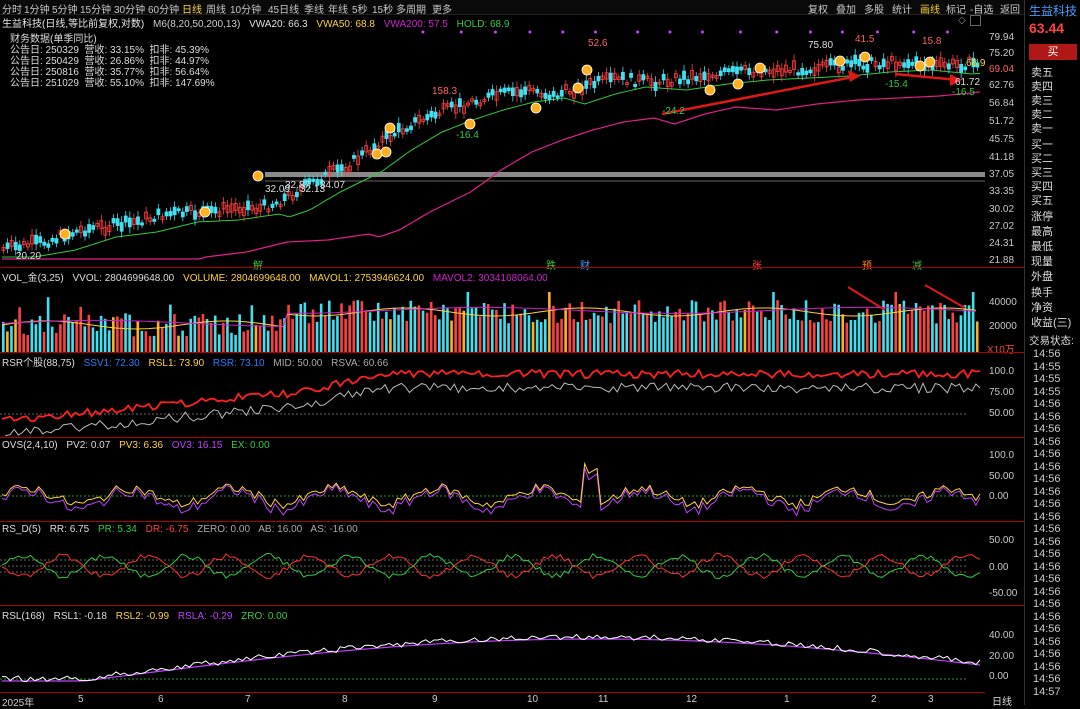 The image size is (1080, 709). What do you see at coordinates (491, 660) in the screenshot?
I see `rsla-line` at bounding box center [491, 660].